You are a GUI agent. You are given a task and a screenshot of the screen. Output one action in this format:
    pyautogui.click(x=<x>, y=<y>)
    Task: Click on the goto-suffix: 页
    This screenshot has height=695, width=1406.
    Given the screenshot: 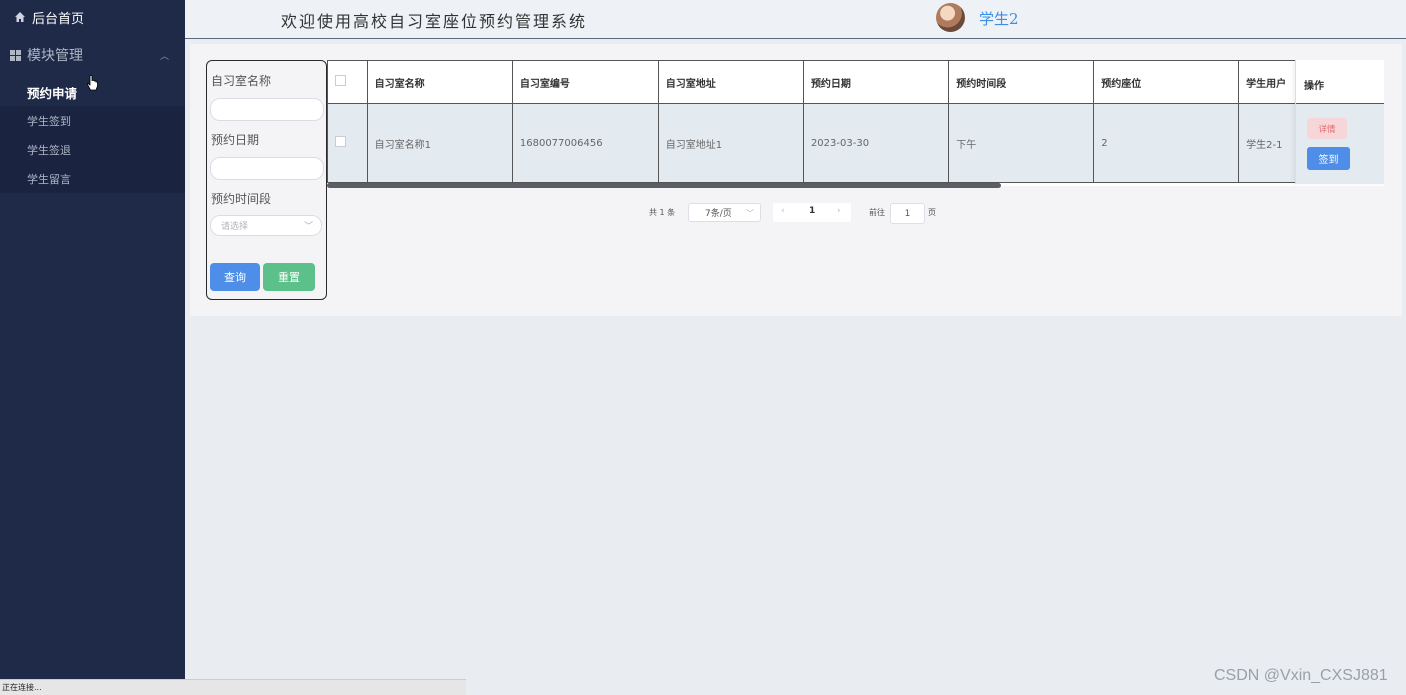 What is the action you would take?
    pyautogui.click(x=932, y=212)
    